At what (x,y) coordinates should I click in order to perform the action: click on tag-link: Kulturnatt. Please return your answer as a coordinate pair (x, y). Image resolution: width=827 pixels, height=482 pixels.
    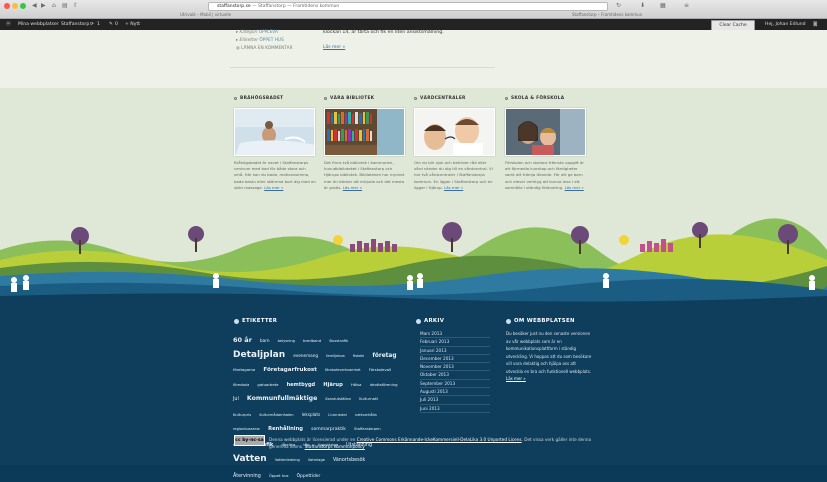
    Looking at the image, I should click on (368, 398).